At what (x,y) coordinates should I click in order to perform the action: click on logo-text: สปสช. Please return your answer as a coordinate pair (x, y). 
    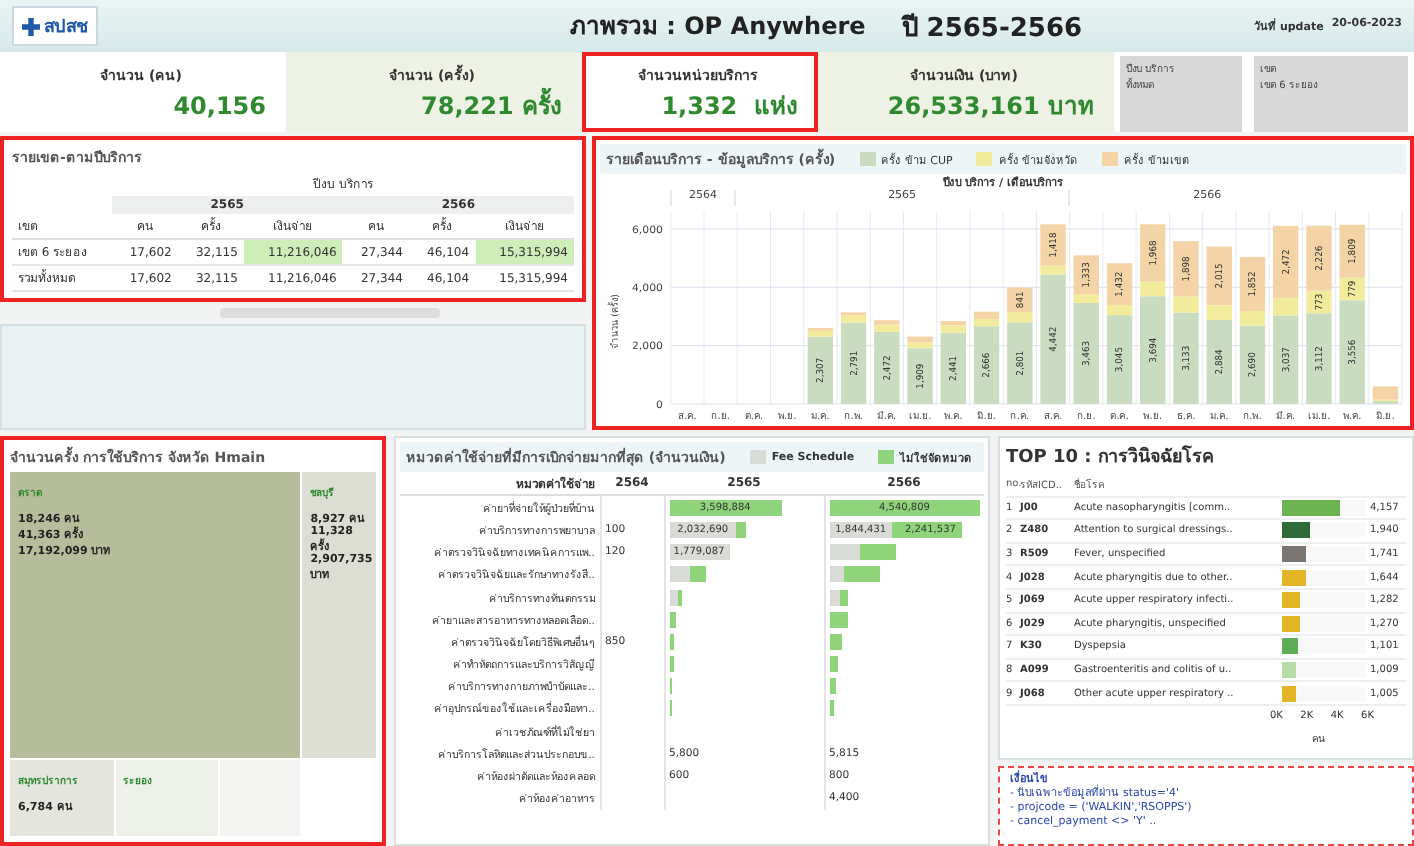
    Looking at the image, I should click on (66, 28).